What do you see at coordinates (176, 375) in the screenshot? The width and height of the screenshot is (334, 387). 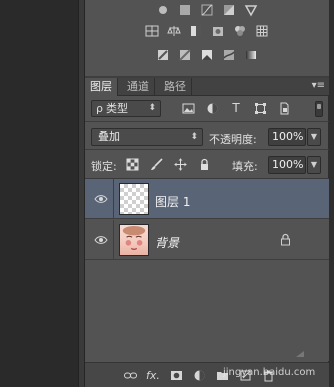 I see `mask-icon` at bounding box center [176, 375].